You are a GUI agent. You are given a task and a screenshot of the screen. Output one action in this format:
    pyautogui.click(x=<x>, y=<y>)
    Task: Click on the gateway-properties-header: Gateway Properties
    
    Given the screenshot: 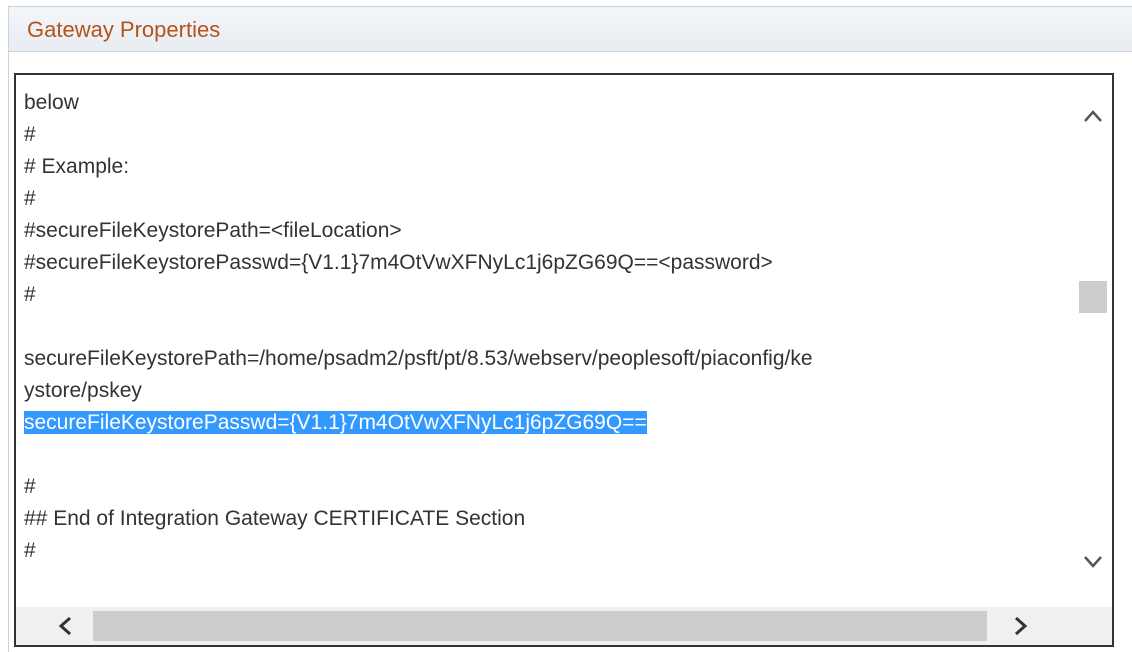 What is the action you would take?
    pyautogui.click(x=570, y=29)
    